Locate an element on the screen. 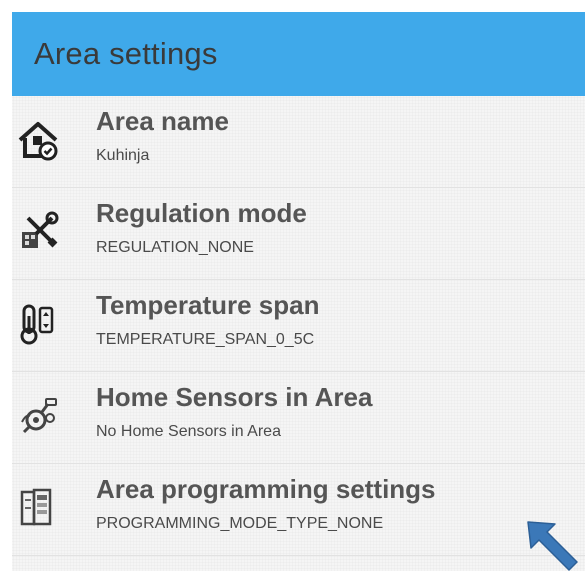  sensor-icon is located at coordinates (39, 416).